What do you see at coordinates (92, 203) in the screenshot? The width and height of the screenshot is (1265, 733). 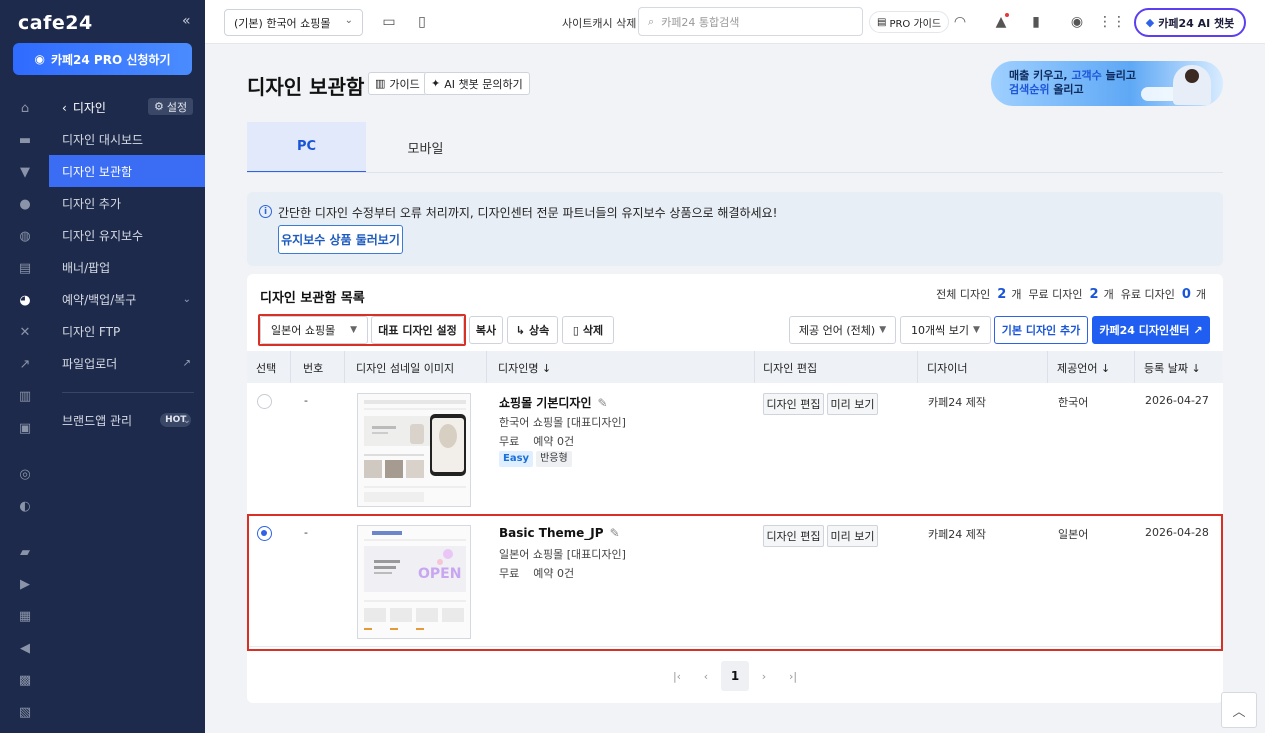 I see `sidebar-item-label: 디자인 추가` at bounding box center [92, 203].